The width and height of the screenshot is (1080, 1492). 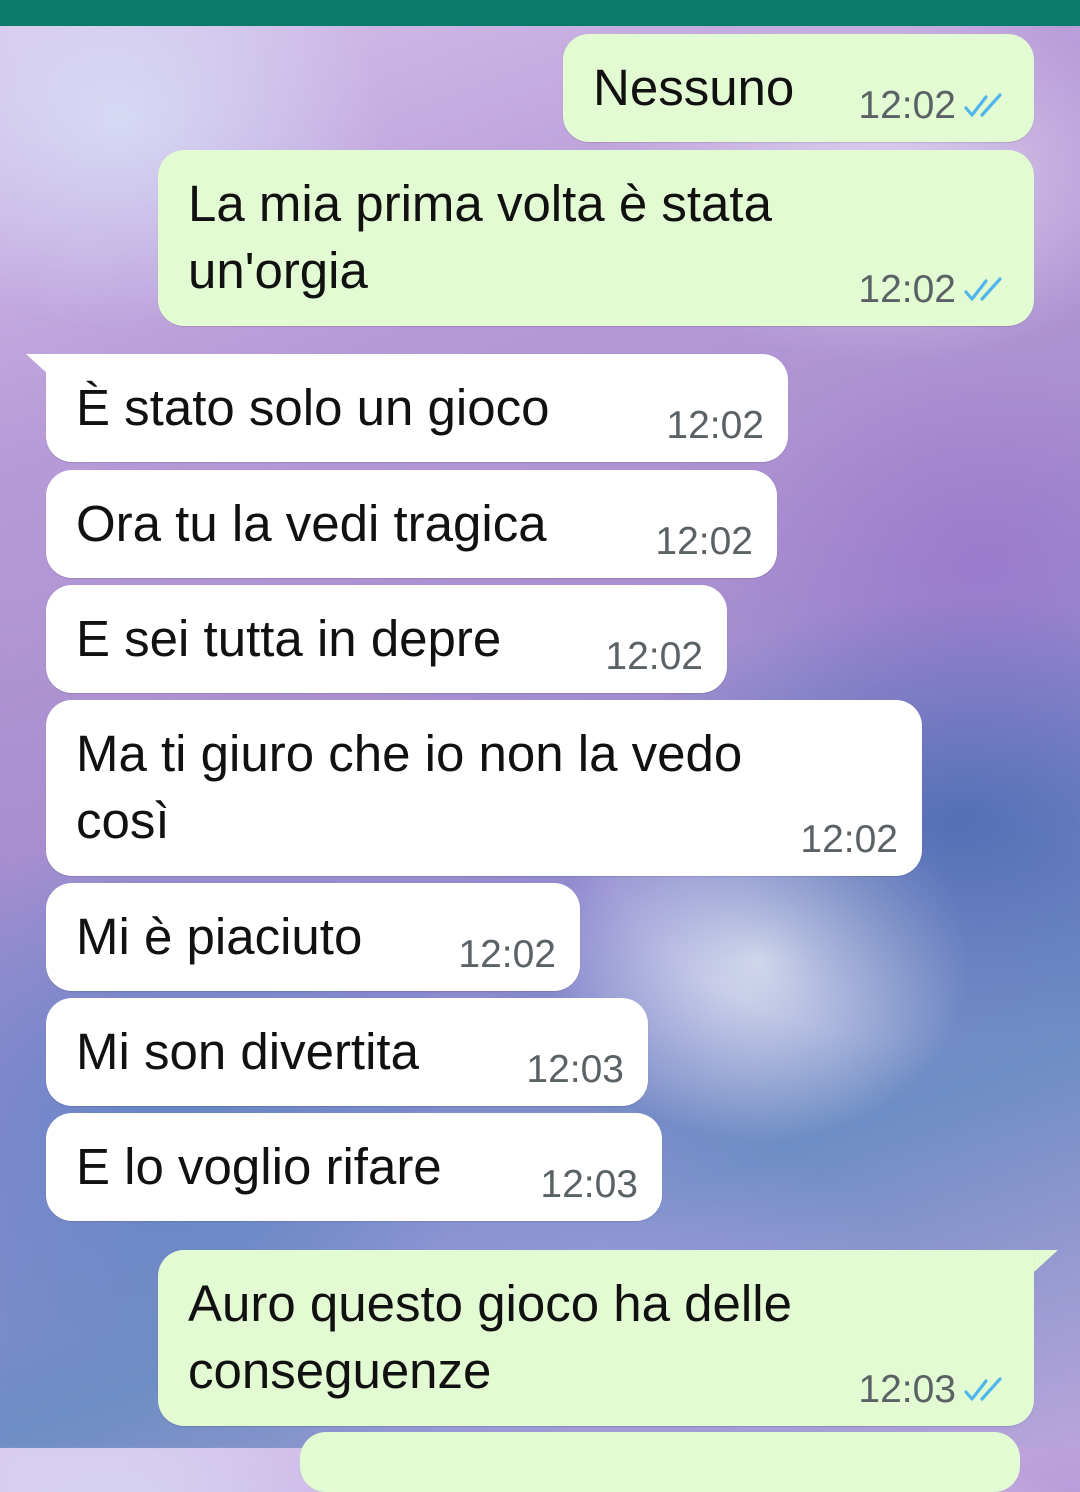 I want to click on incoming-message: Mi è piaciuto 12:02, so click(x=313, y=937).